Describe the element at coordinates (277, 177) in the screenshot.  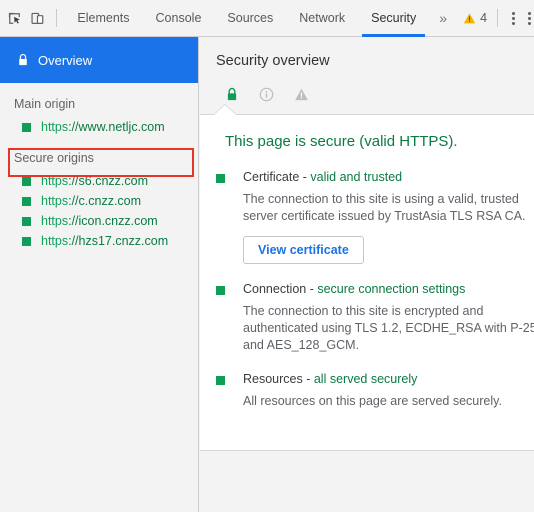
I see `section-title-prefix: Certificate -` at that location.